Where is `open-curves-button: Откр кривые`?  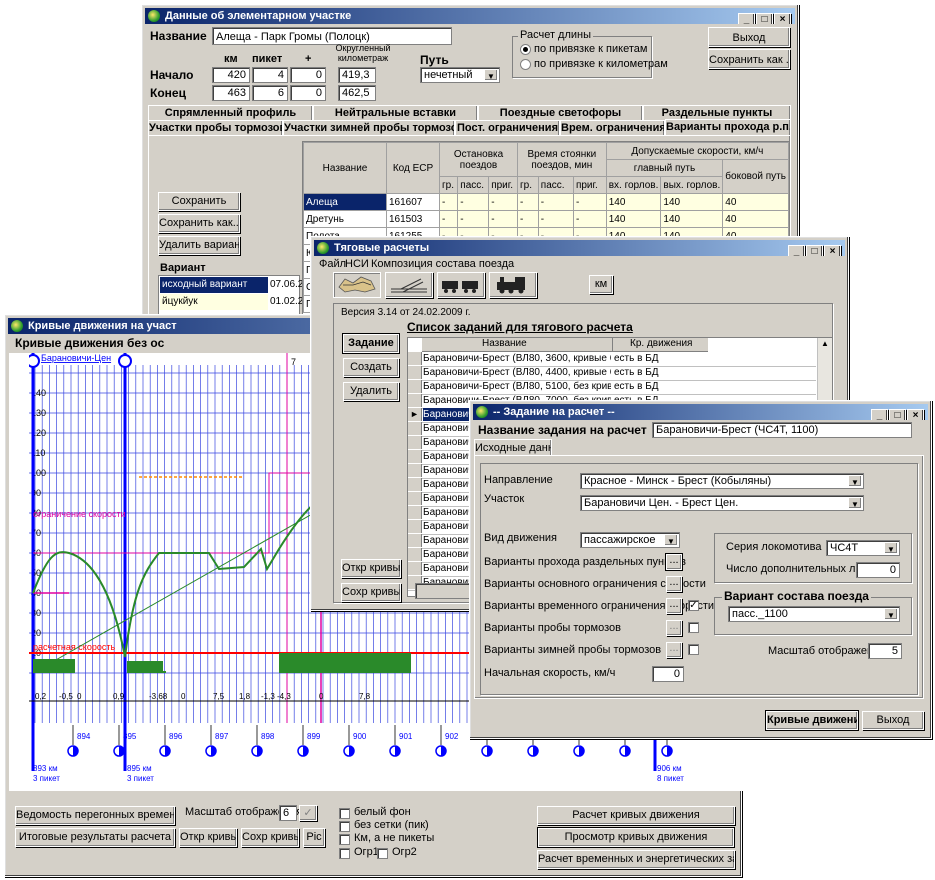
open-curves-button: Откр кривые is located at coordinates (371, 568).